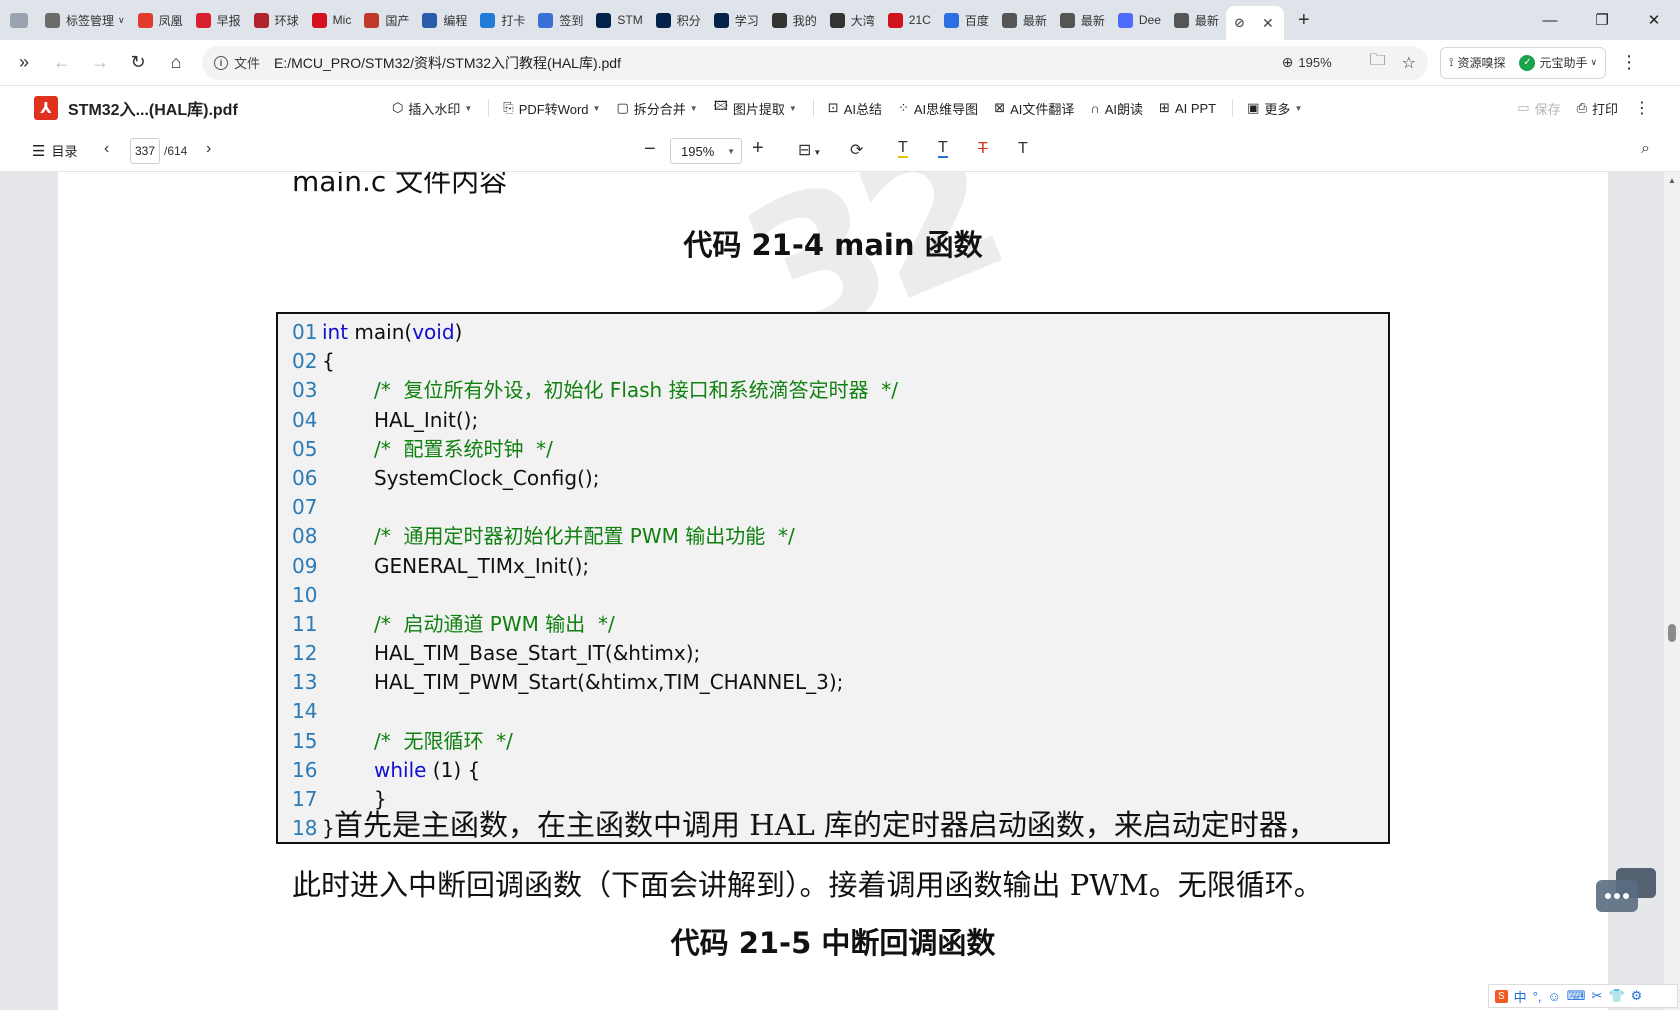 This screenshot has width=1680, height=1010. Describe the element at coordinates (445, 20) in the screenshot. I see `tab-6: 编程` at that location.